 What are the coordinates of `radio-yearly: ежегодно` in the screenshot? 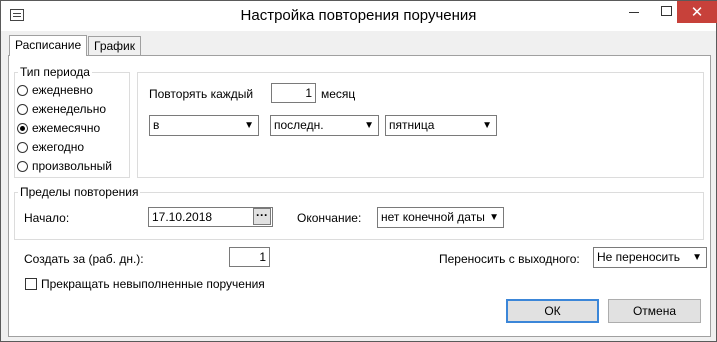 It's located at (50, 147).